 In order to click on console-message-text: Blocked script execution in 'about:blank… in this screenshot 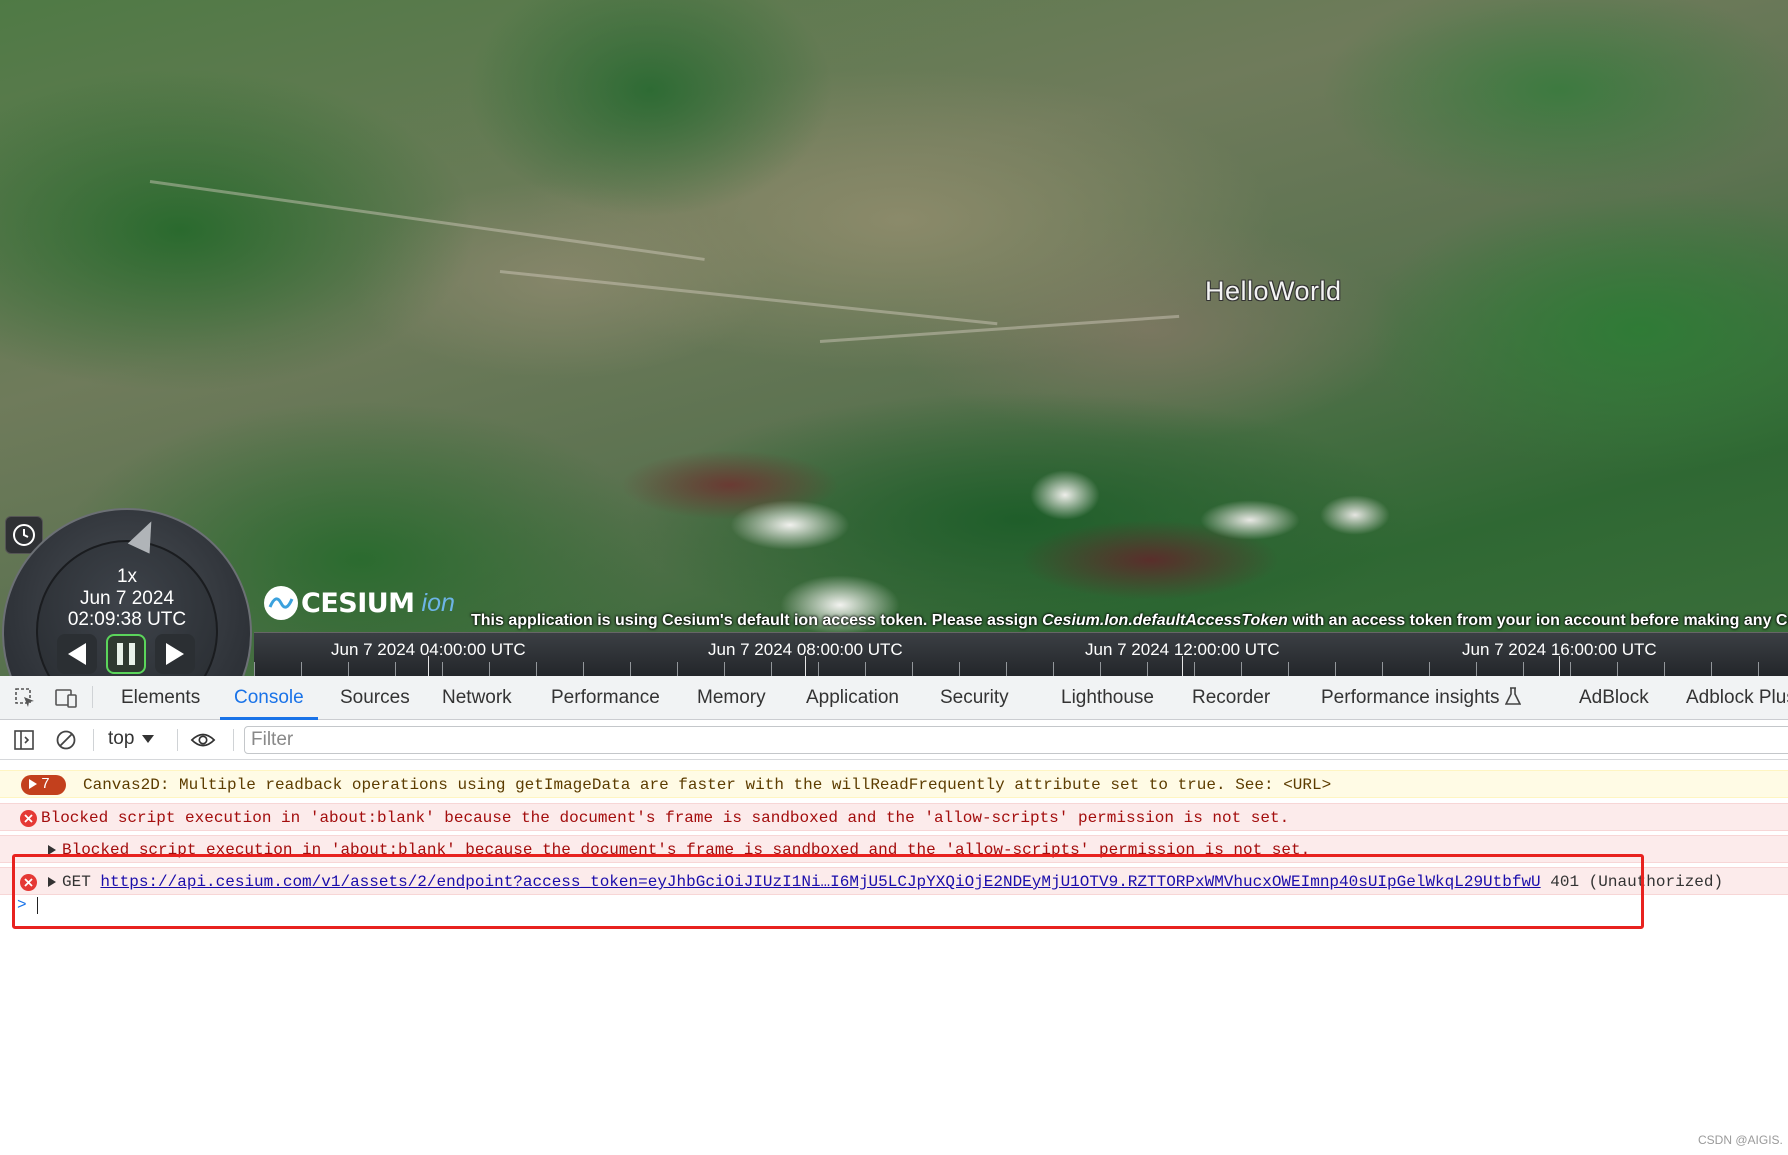, I will do `click(665, 818)`.